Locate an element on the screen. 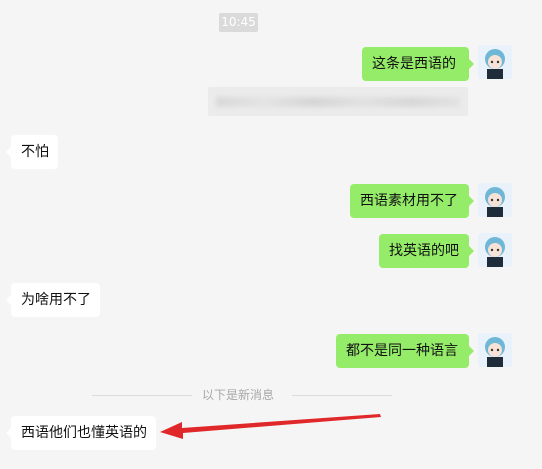 The height and width of the screenshot is (469, 542). incoming-message-1: 不怕 is located at coordinates (32, 152).